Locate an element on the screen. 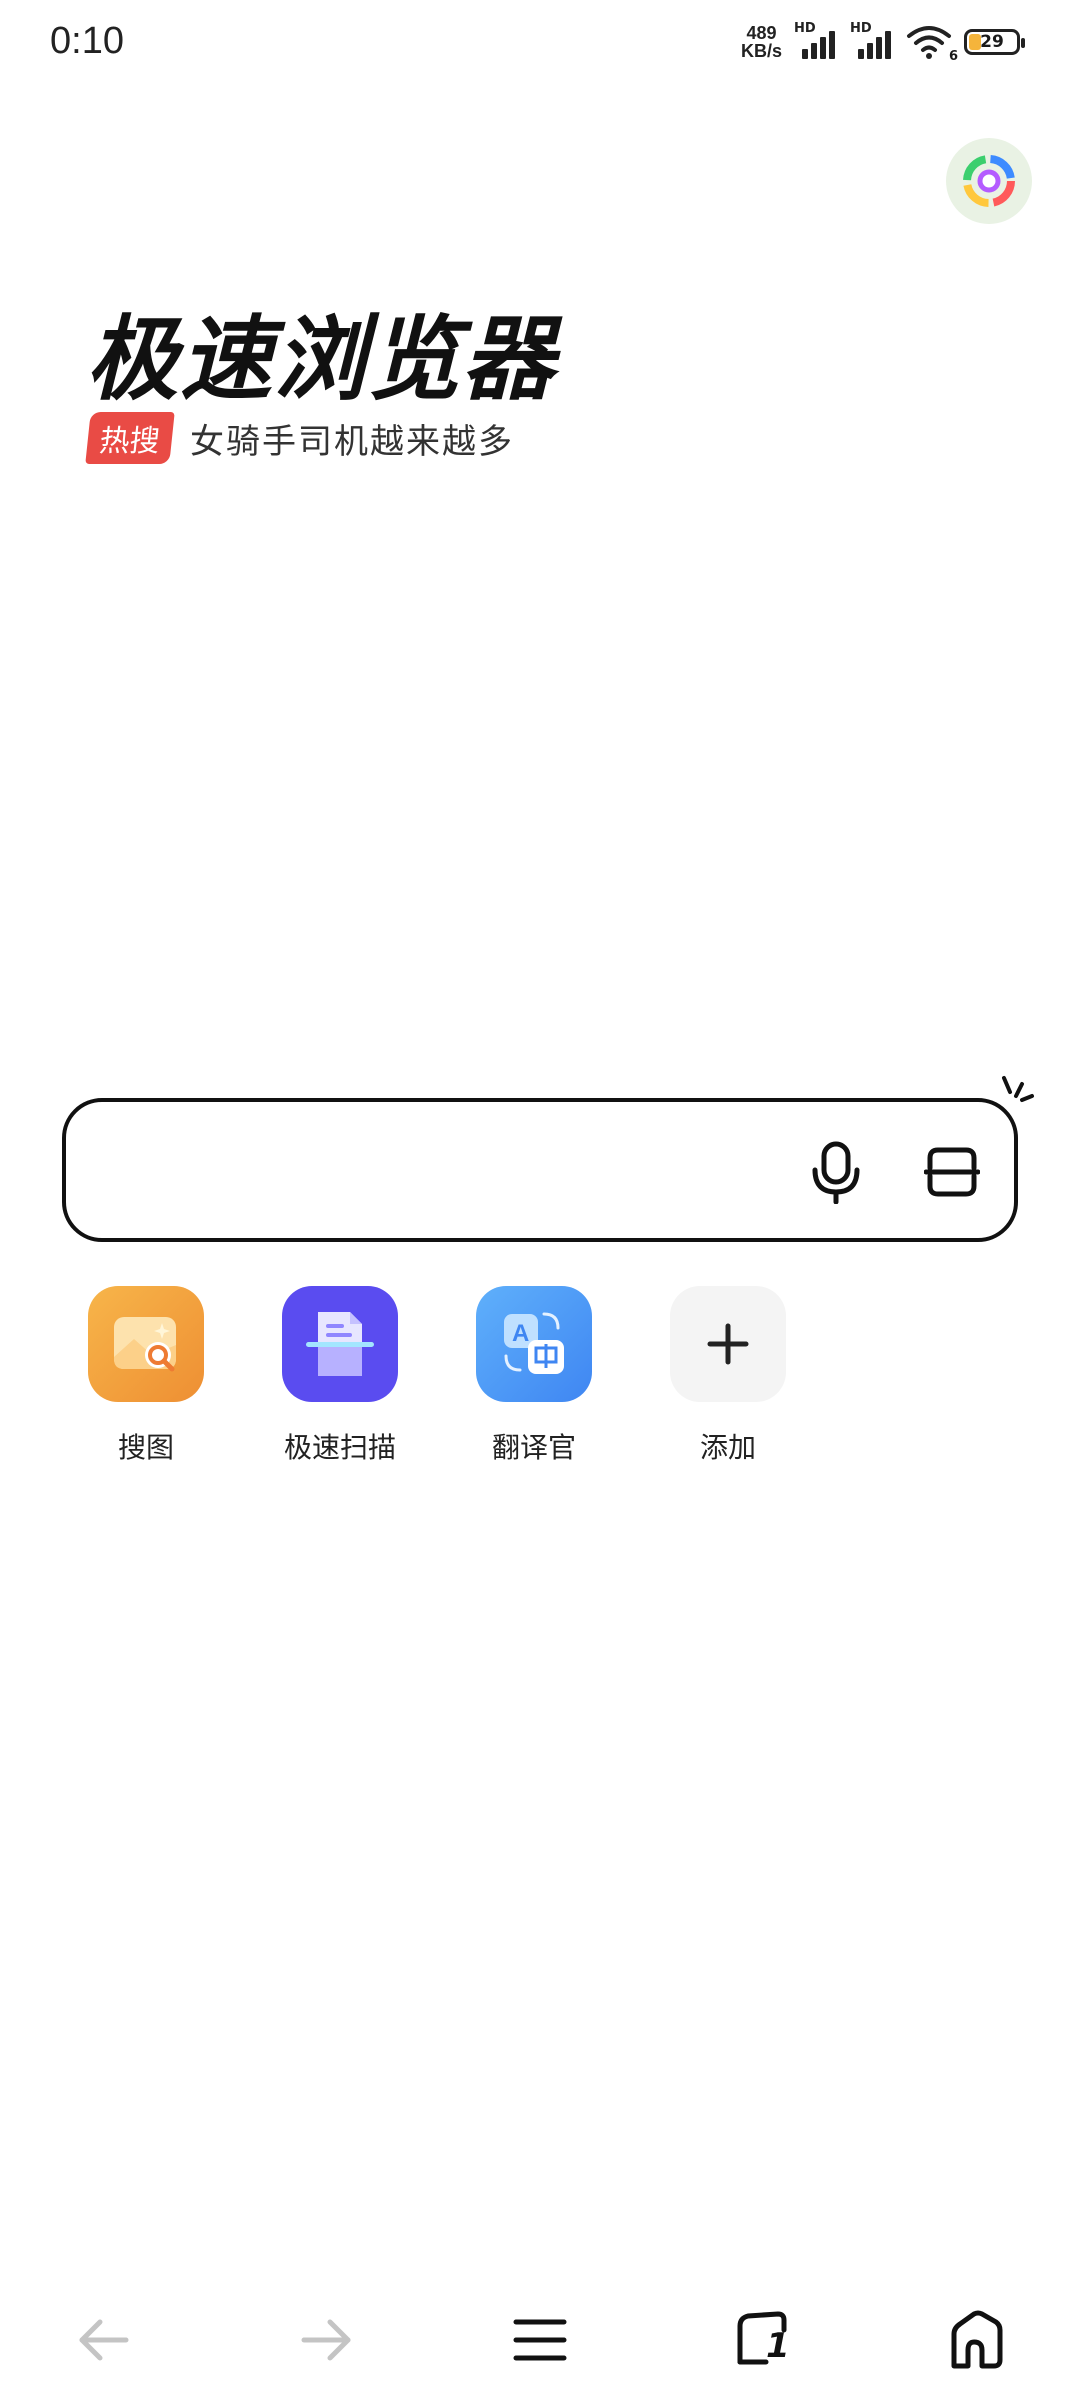 This screenshot has width=1080, height=2400. menu-icon is located at coordinates (540, 2340).